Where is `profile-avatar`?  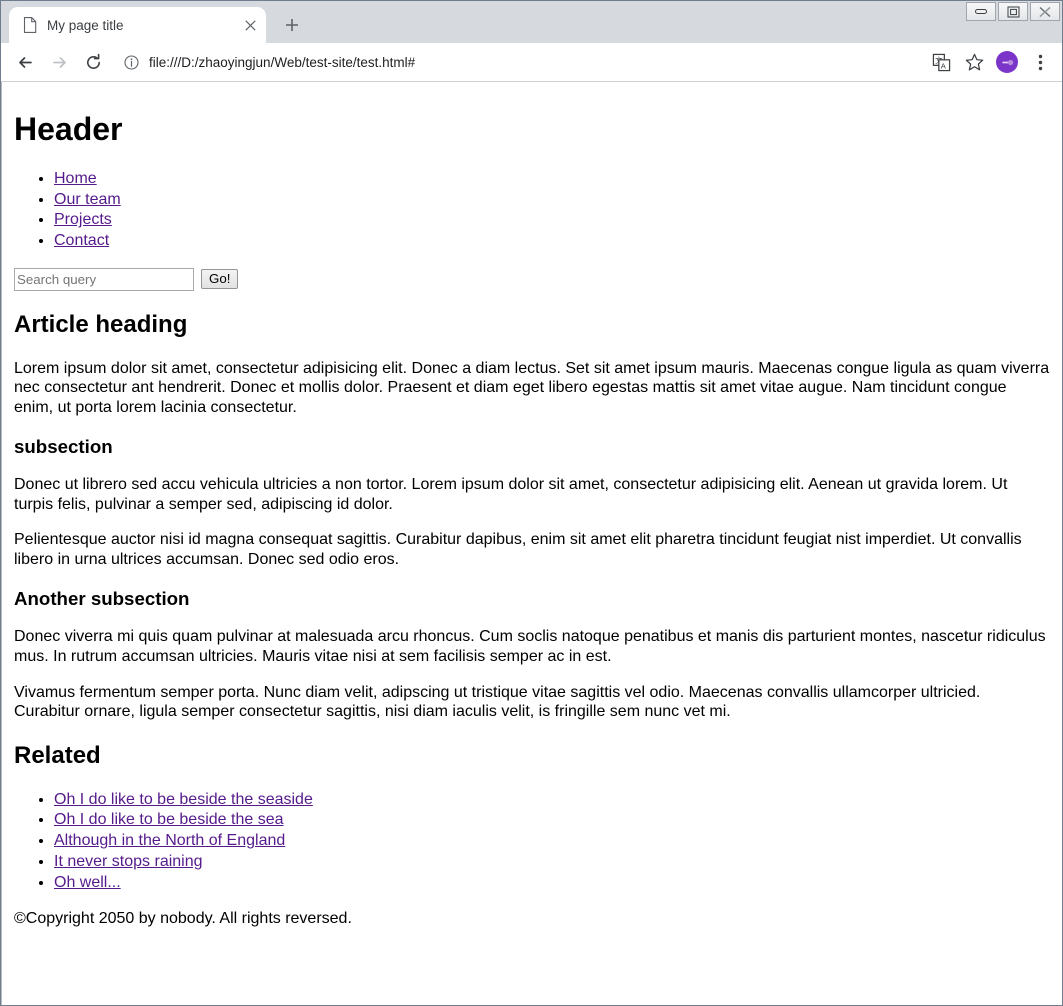
profile-avatar is located at coordinates (1007, 62).